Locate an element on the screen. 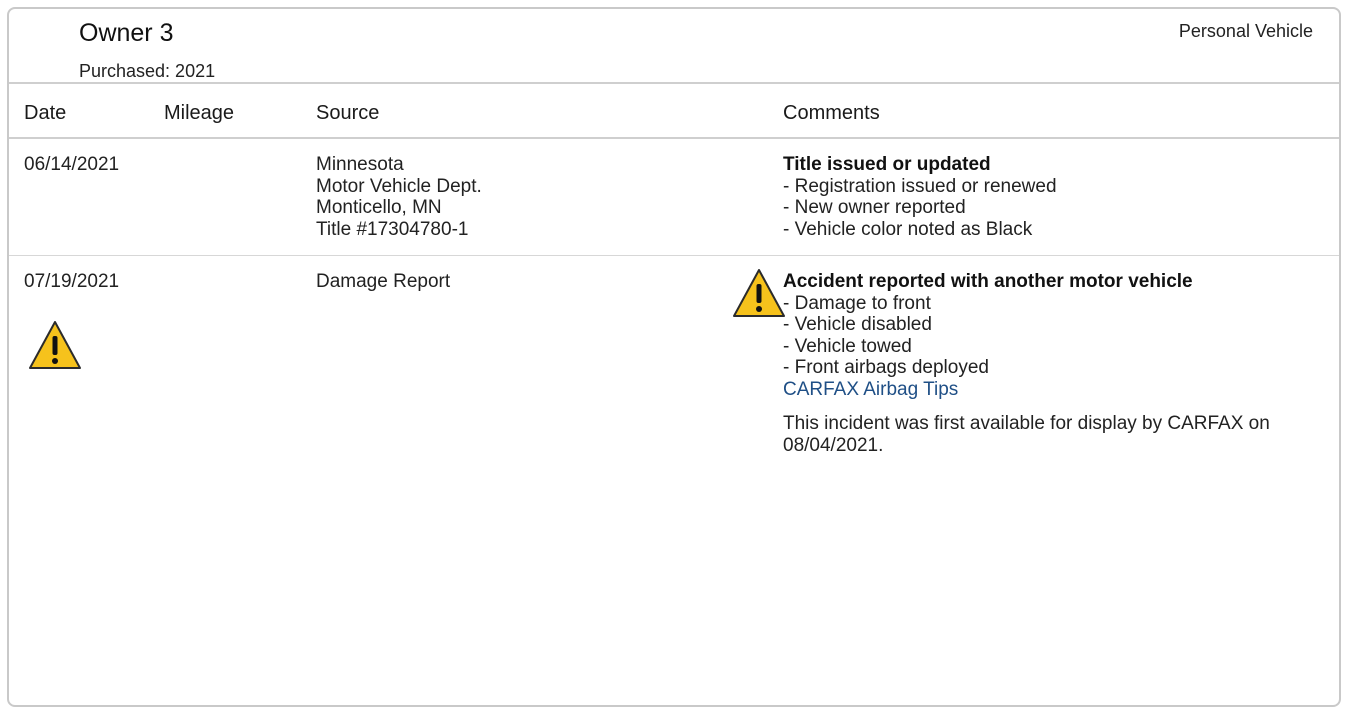  owner-header: Owner 3 Purchased: 2021 Personal Vehicle is located at coordinates (674, 46).